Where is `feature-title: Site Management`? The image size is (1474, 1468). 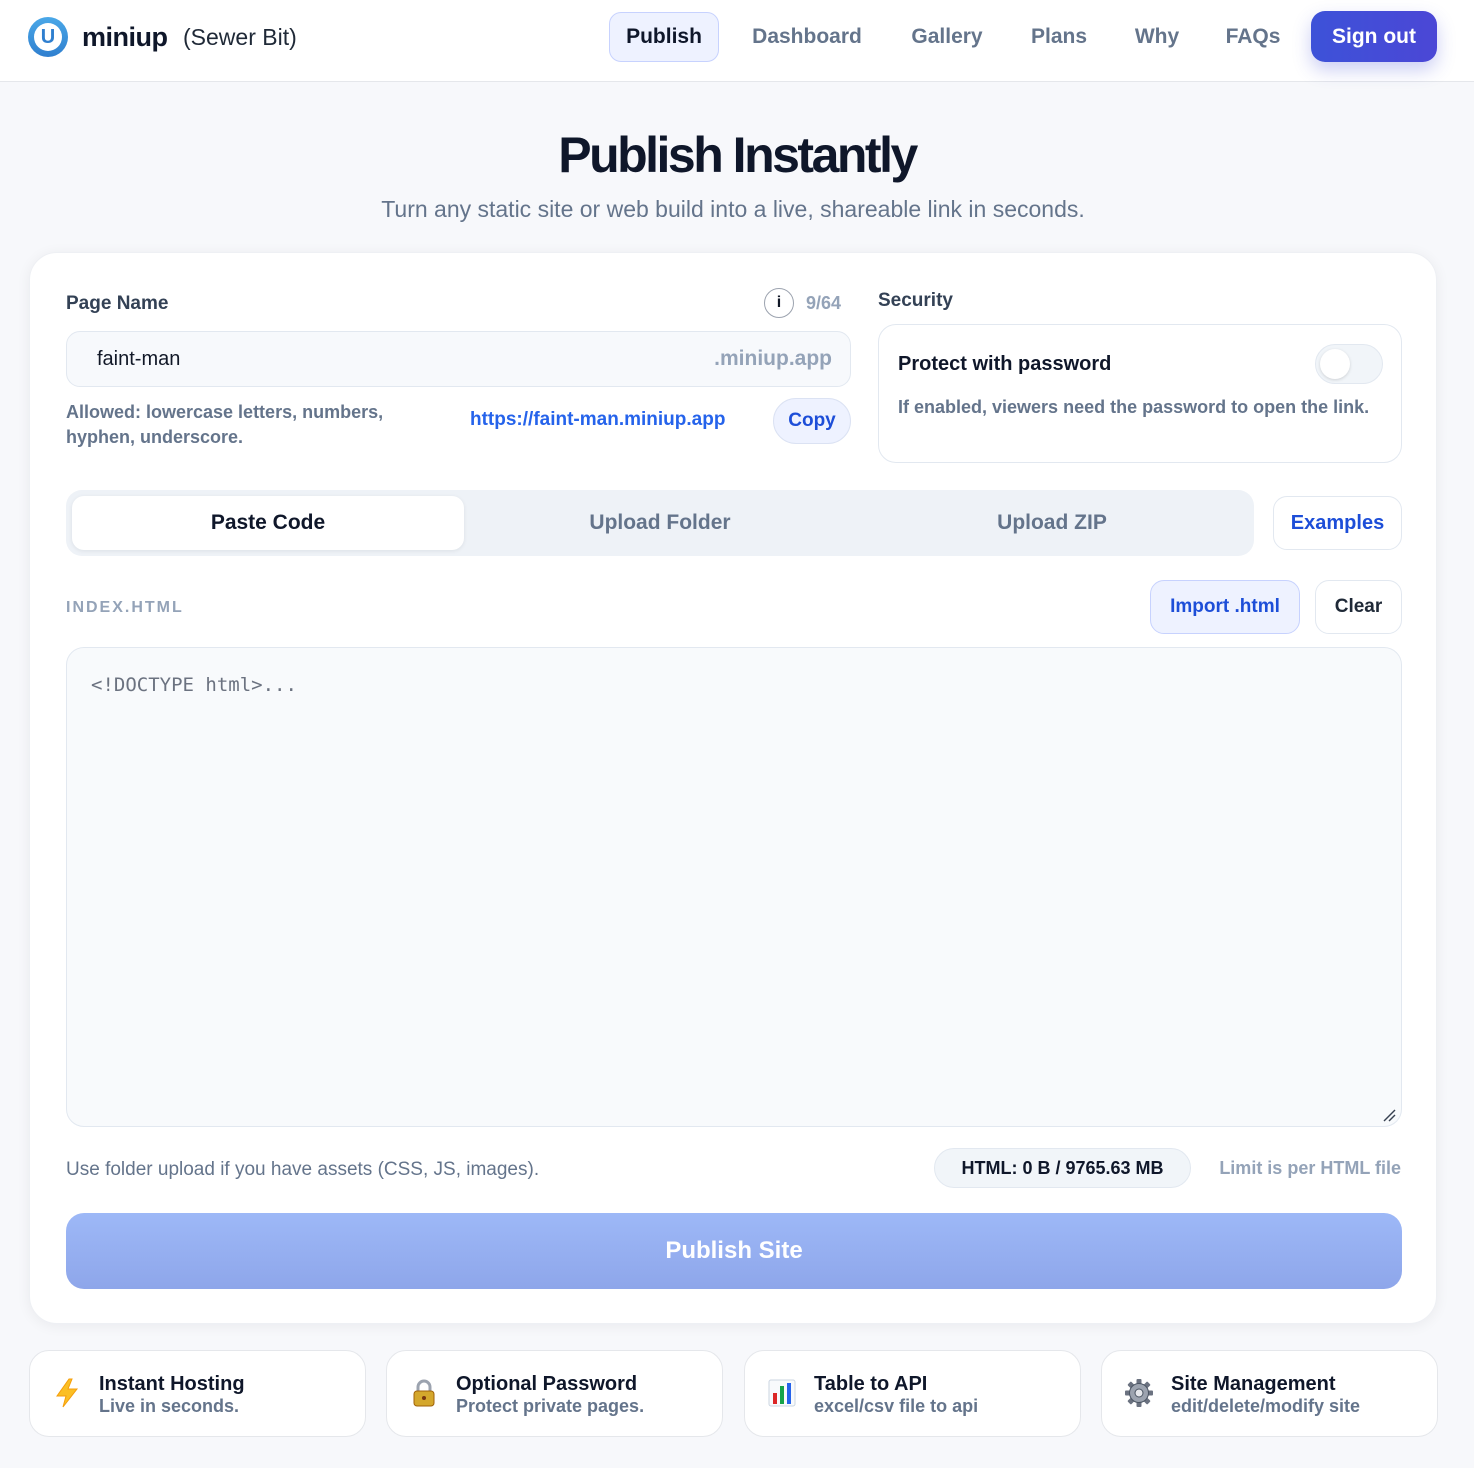 feature-title: Site Management is located at coordinates (1253, 1384).